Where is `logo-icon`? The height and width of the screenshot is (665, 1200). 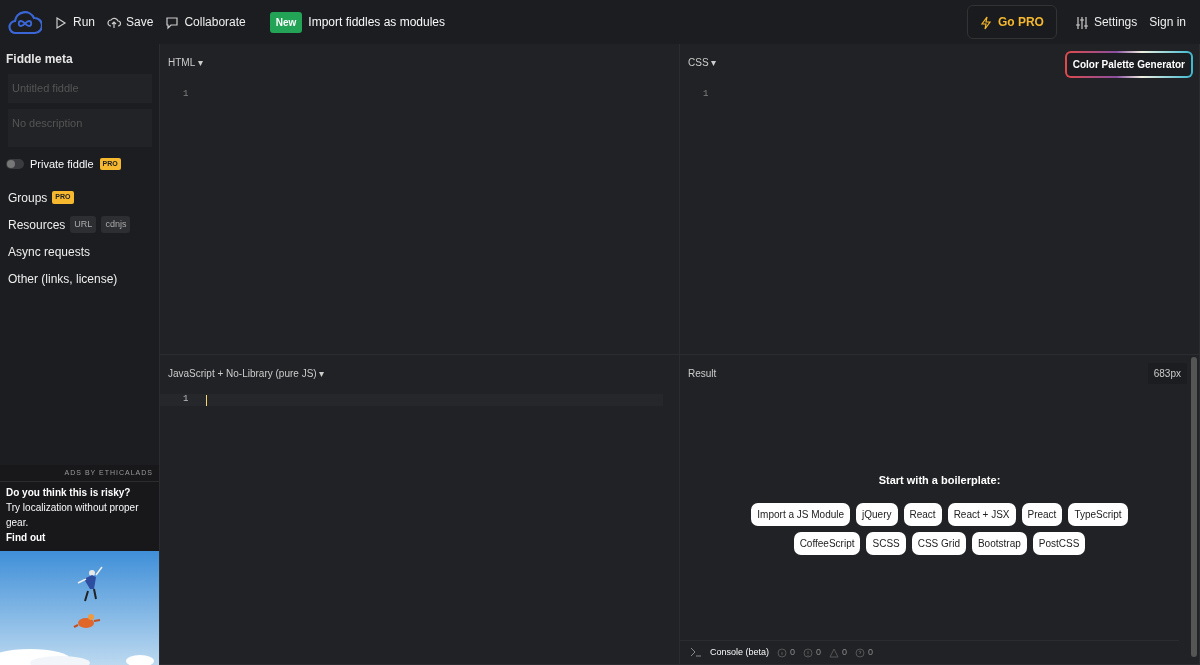 logo-icon is located at coordinates (25, 22).